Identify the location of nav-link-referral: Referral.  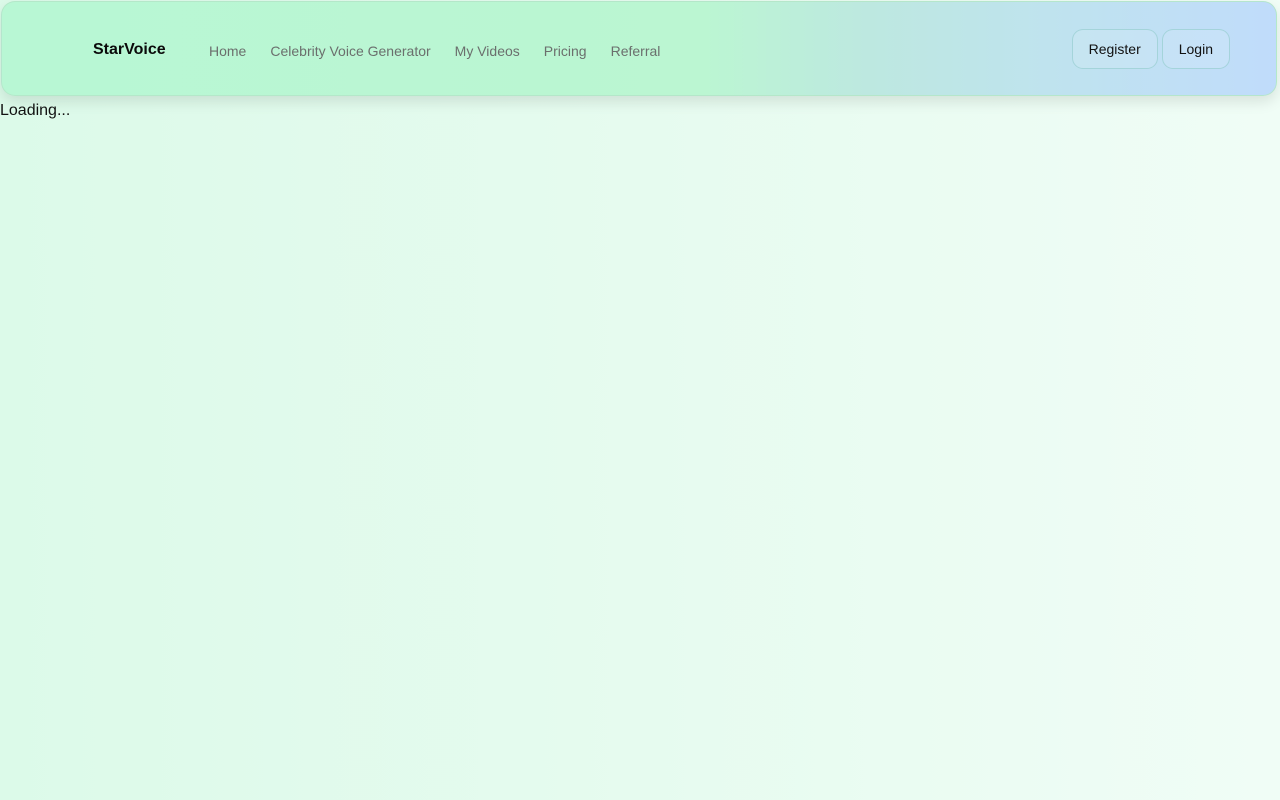
(636, 51).